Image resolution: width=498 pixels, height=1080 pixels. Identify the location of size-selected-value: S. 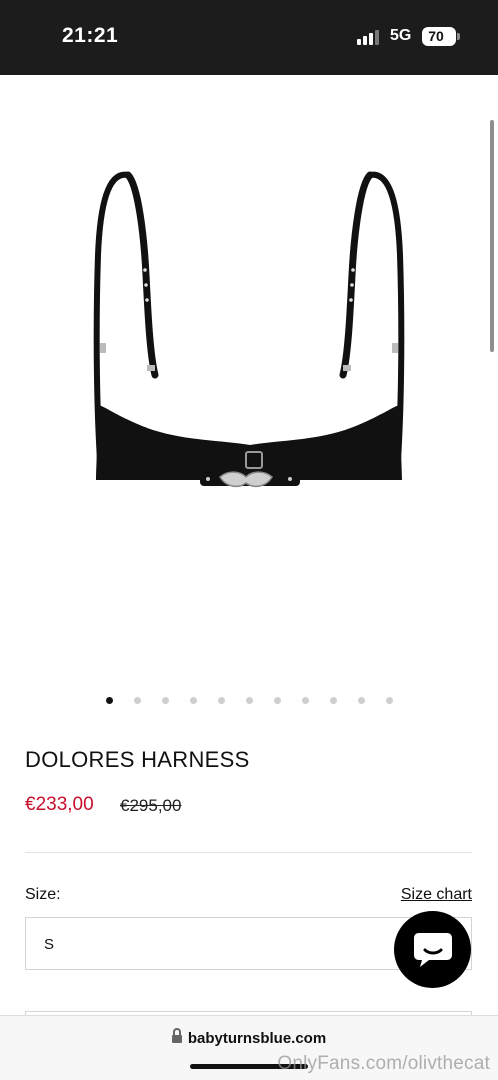
(49, 944).